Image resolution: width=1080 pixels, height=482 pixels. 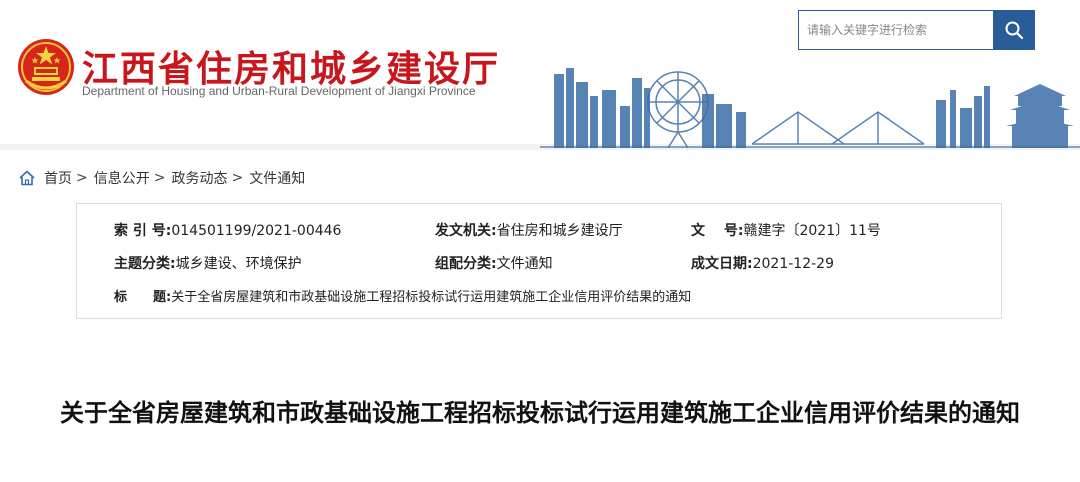 What do you see at coordinates (122, 178) in the screenshot?
I see `breadcrumb-info-public: 信息公开` at bounding box center [122, 178].